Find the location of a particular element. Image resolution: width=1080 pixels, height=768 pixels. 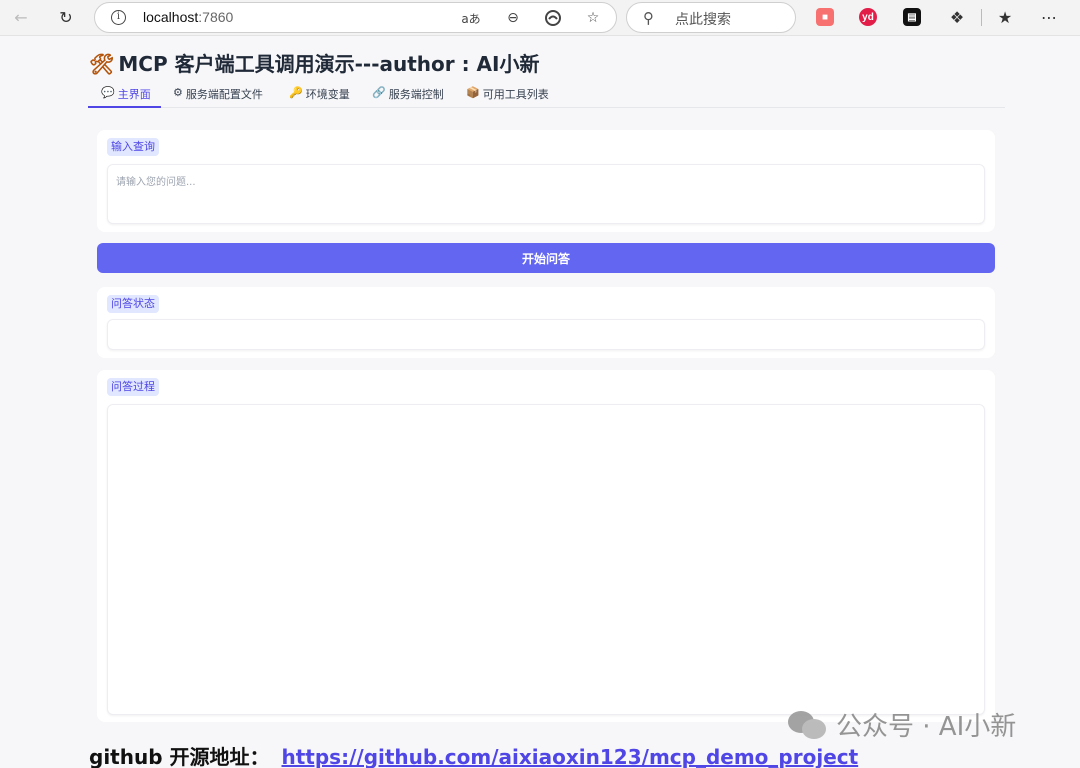

gear-icon: ⚙ is located at coordinates (178, 92).